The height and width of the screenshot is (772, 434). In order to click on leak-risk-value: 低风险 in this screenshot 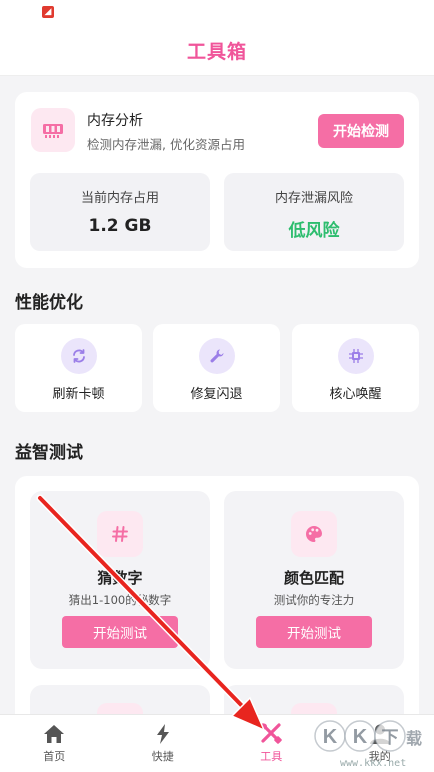, I will do `click(314, 231)`.